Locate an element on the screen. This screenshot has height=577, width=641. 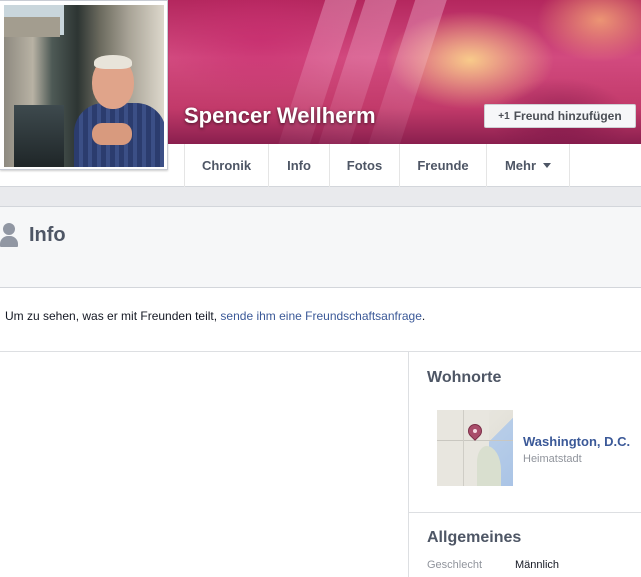
person-icon is located at coordinates (10, 238).